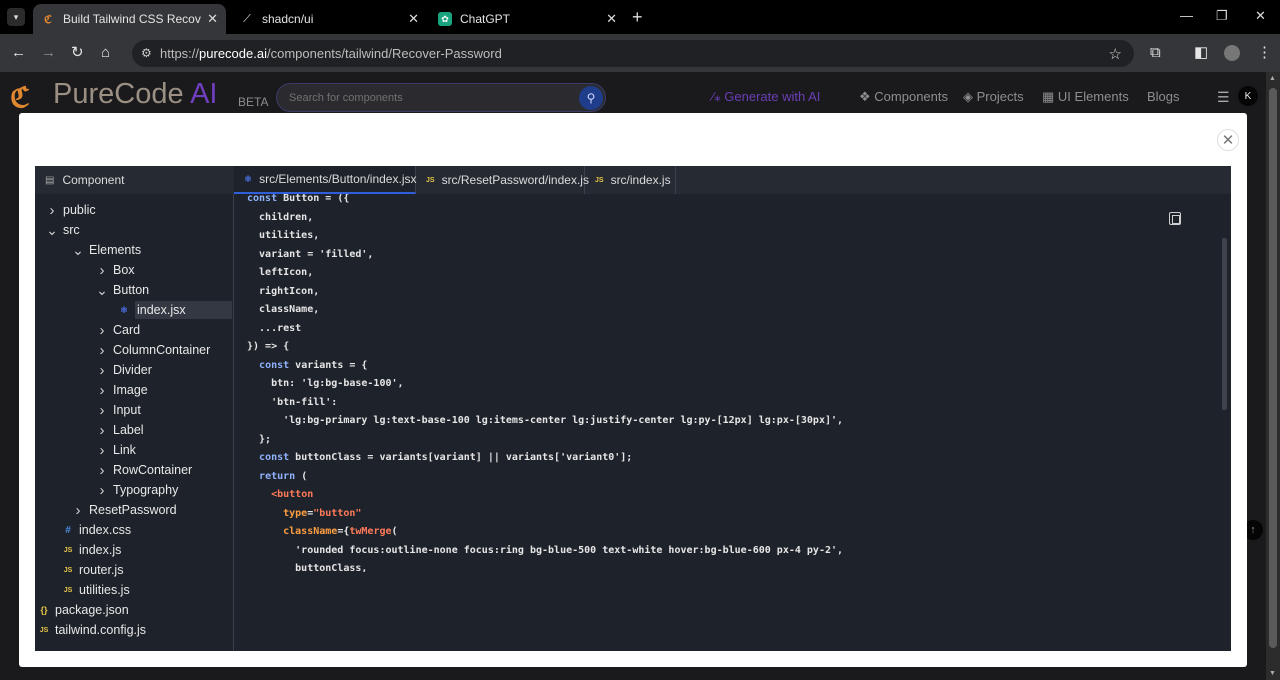  Describe the element at coordinates (1228, 140) in the screenshot. I see `close-modal-icon: ✕` at that location.